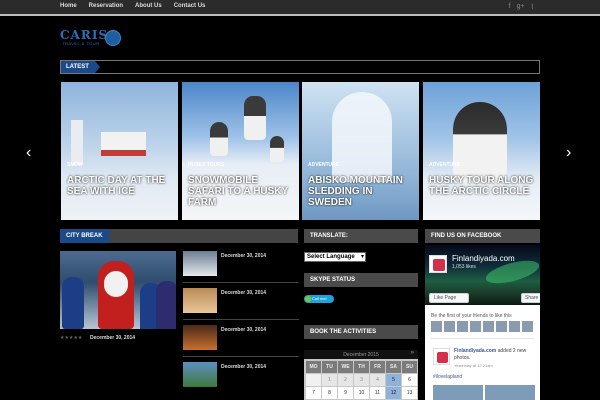  I want to click on globe-icon, so click(113, 38).